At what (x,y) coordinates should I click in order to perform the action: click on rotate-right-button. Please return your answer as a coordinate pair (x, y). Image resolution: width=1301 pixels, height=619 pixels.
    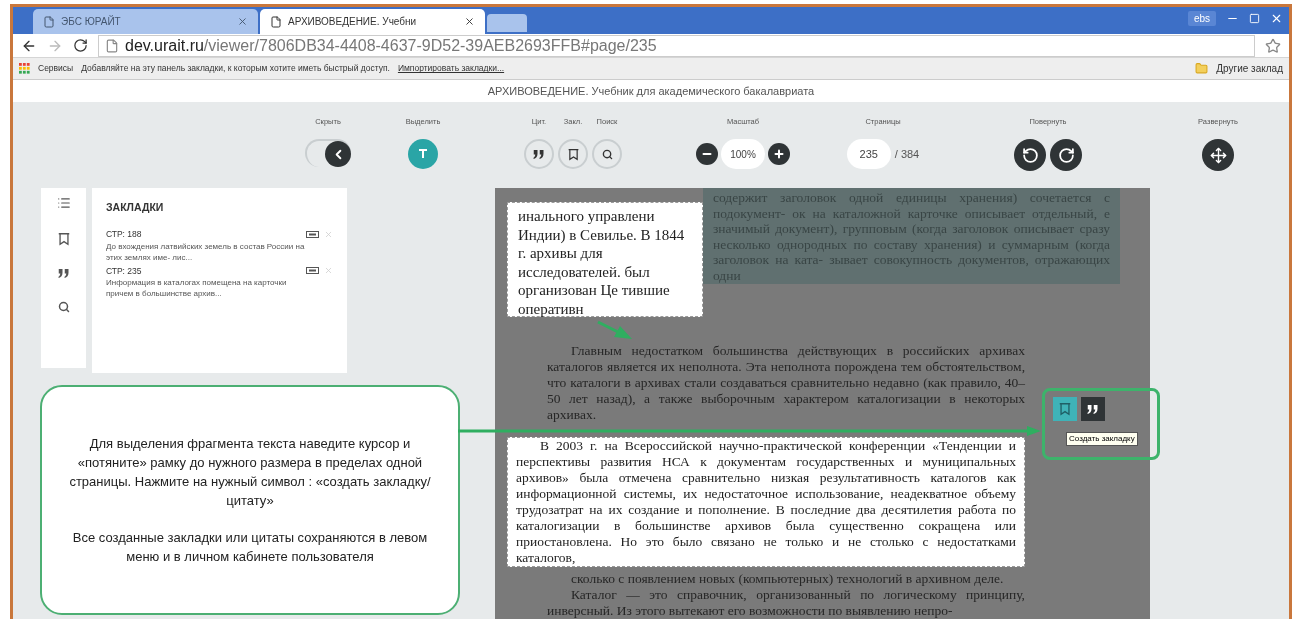
    Looking at the image, I should click on (1066, 155).